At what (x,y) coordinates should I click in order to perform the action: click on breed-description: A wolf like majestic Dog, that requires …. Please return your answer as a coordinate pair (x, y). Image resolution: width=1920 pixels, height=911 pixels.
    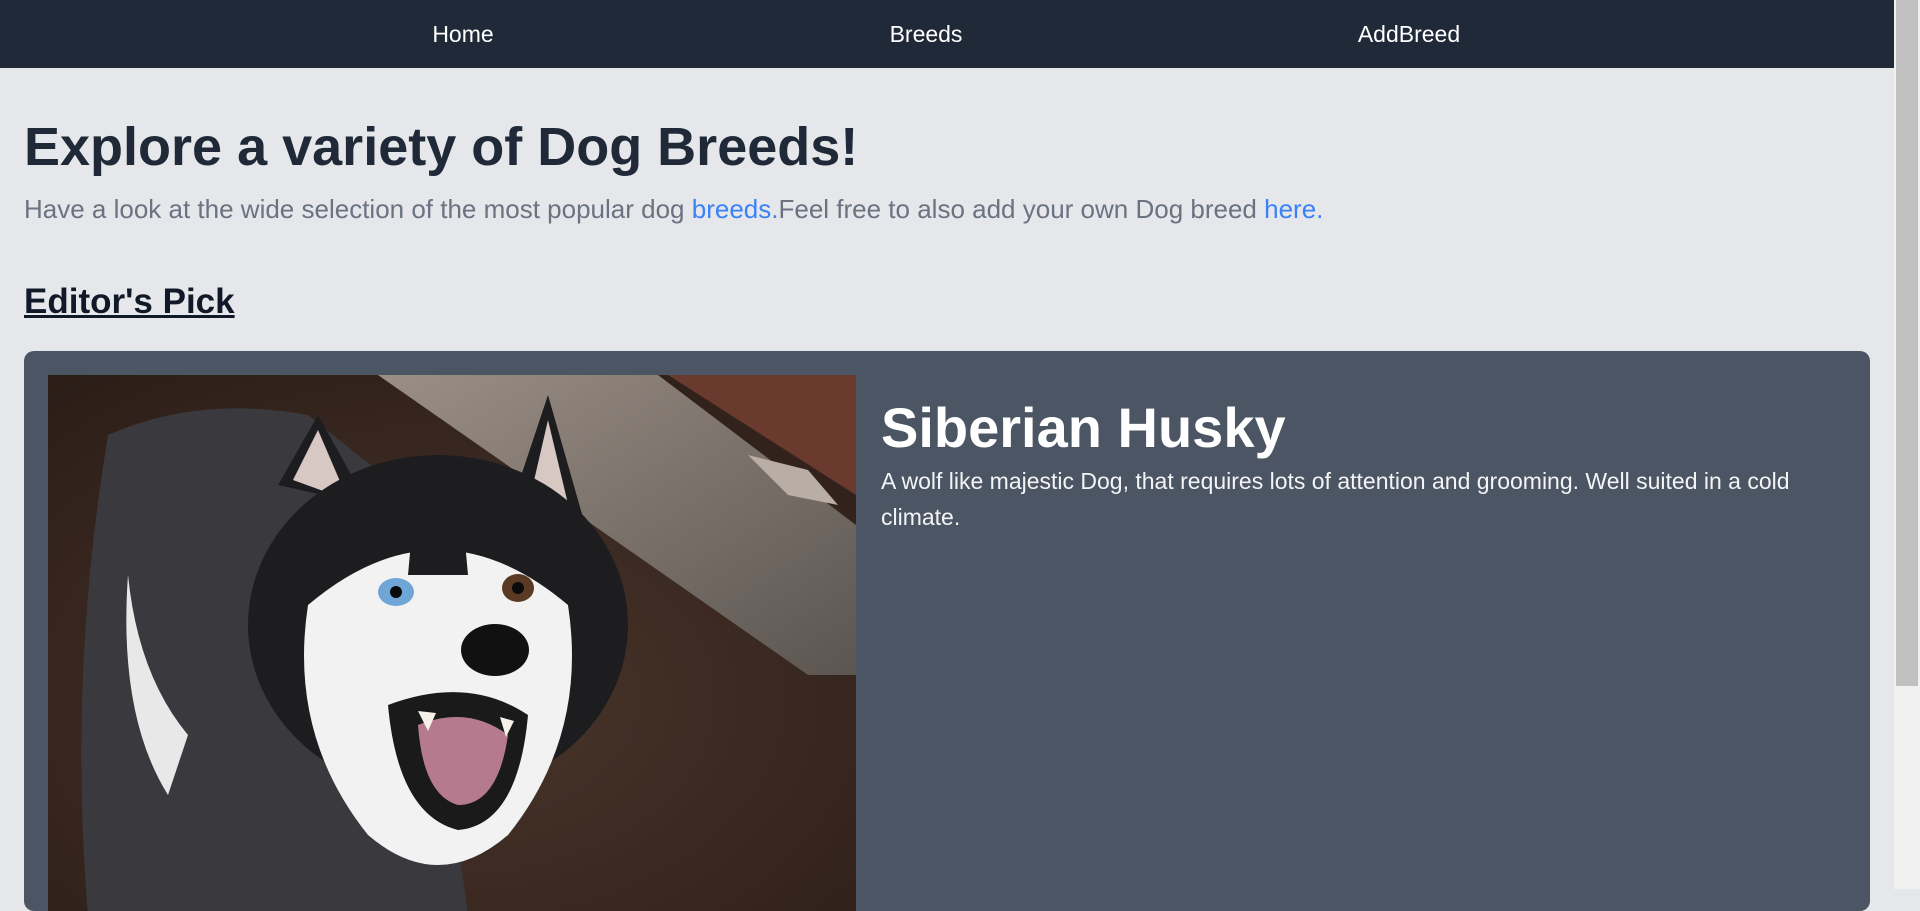
    Looking at the image, I should click on (1335, 498).